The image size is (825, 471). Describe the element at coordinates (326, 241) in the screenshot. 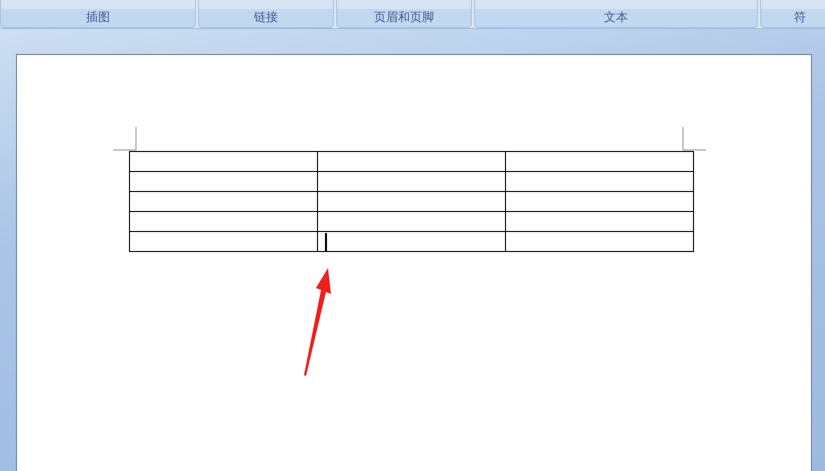

I see `text-cursor` at that location.